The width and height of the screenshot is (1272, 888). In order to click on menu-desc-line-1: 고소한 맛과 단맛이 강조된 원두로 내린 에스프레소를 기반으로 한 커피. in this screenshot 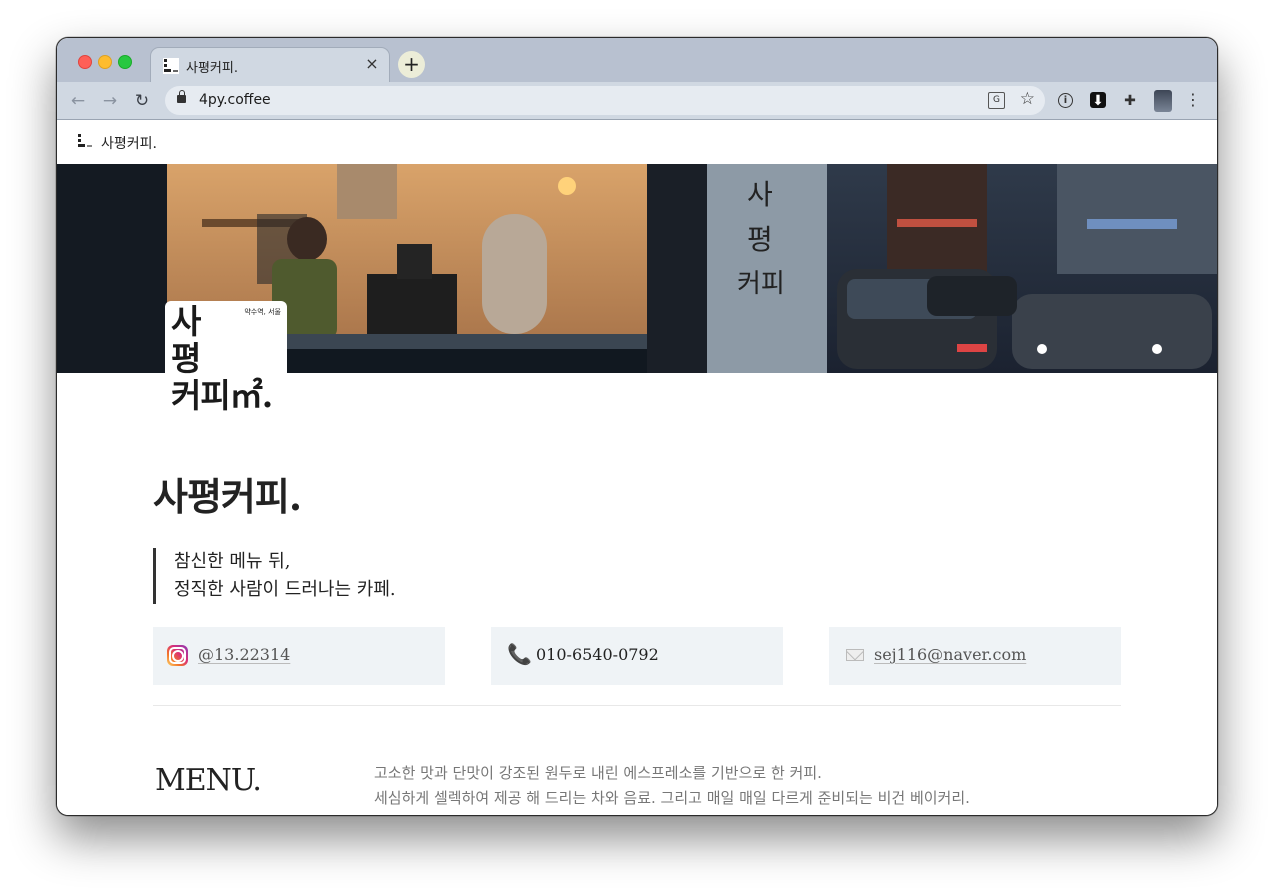, I will do `click(598, 773)`.